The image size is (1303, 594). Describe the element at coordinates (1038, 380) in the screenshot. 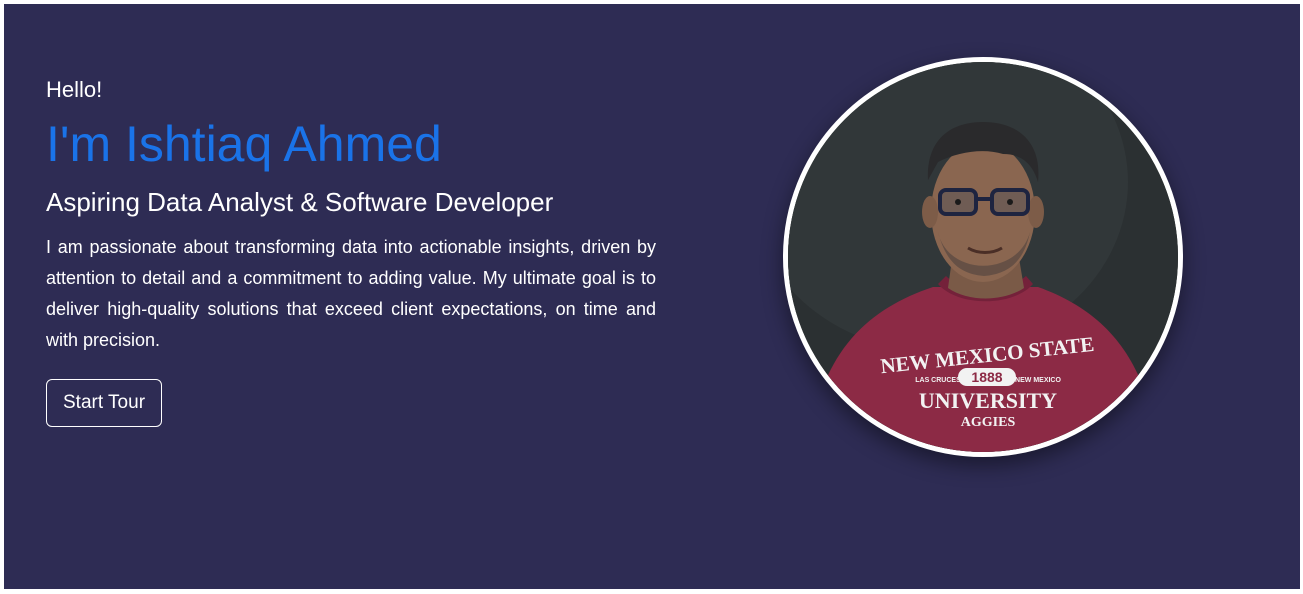

I see `shirt-side-right-text: NEW MEXICO` at that location.